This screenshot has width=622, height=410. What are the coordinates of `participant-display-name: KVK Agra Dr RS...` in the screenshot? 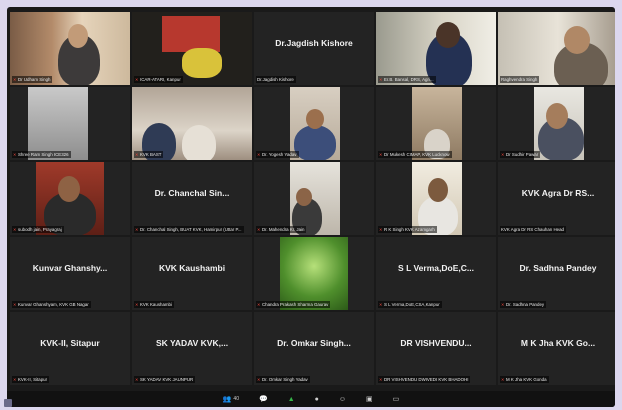 It's located at (558, 193).